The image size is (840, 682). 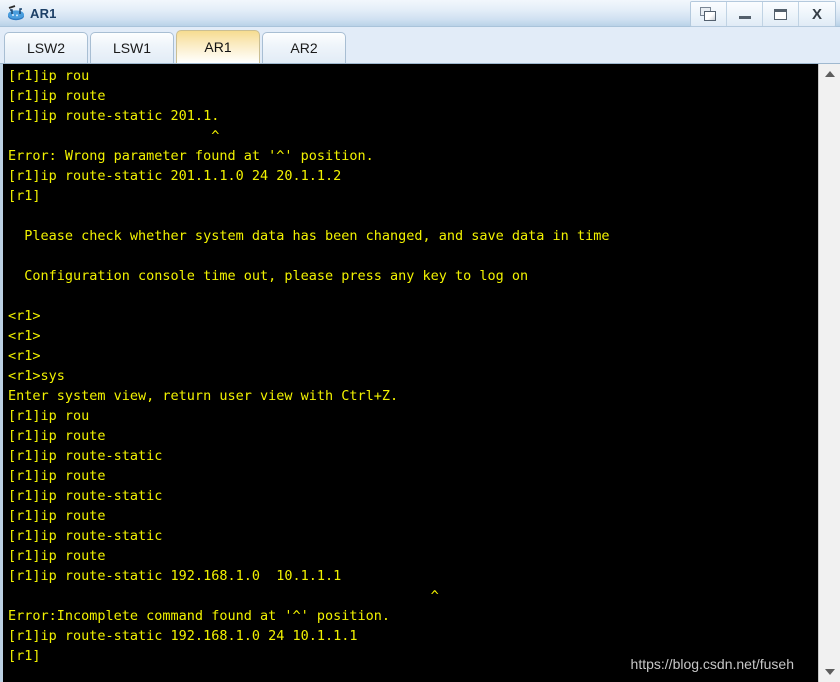 I want to click on maximize-icon, so click(x=780, y=14).